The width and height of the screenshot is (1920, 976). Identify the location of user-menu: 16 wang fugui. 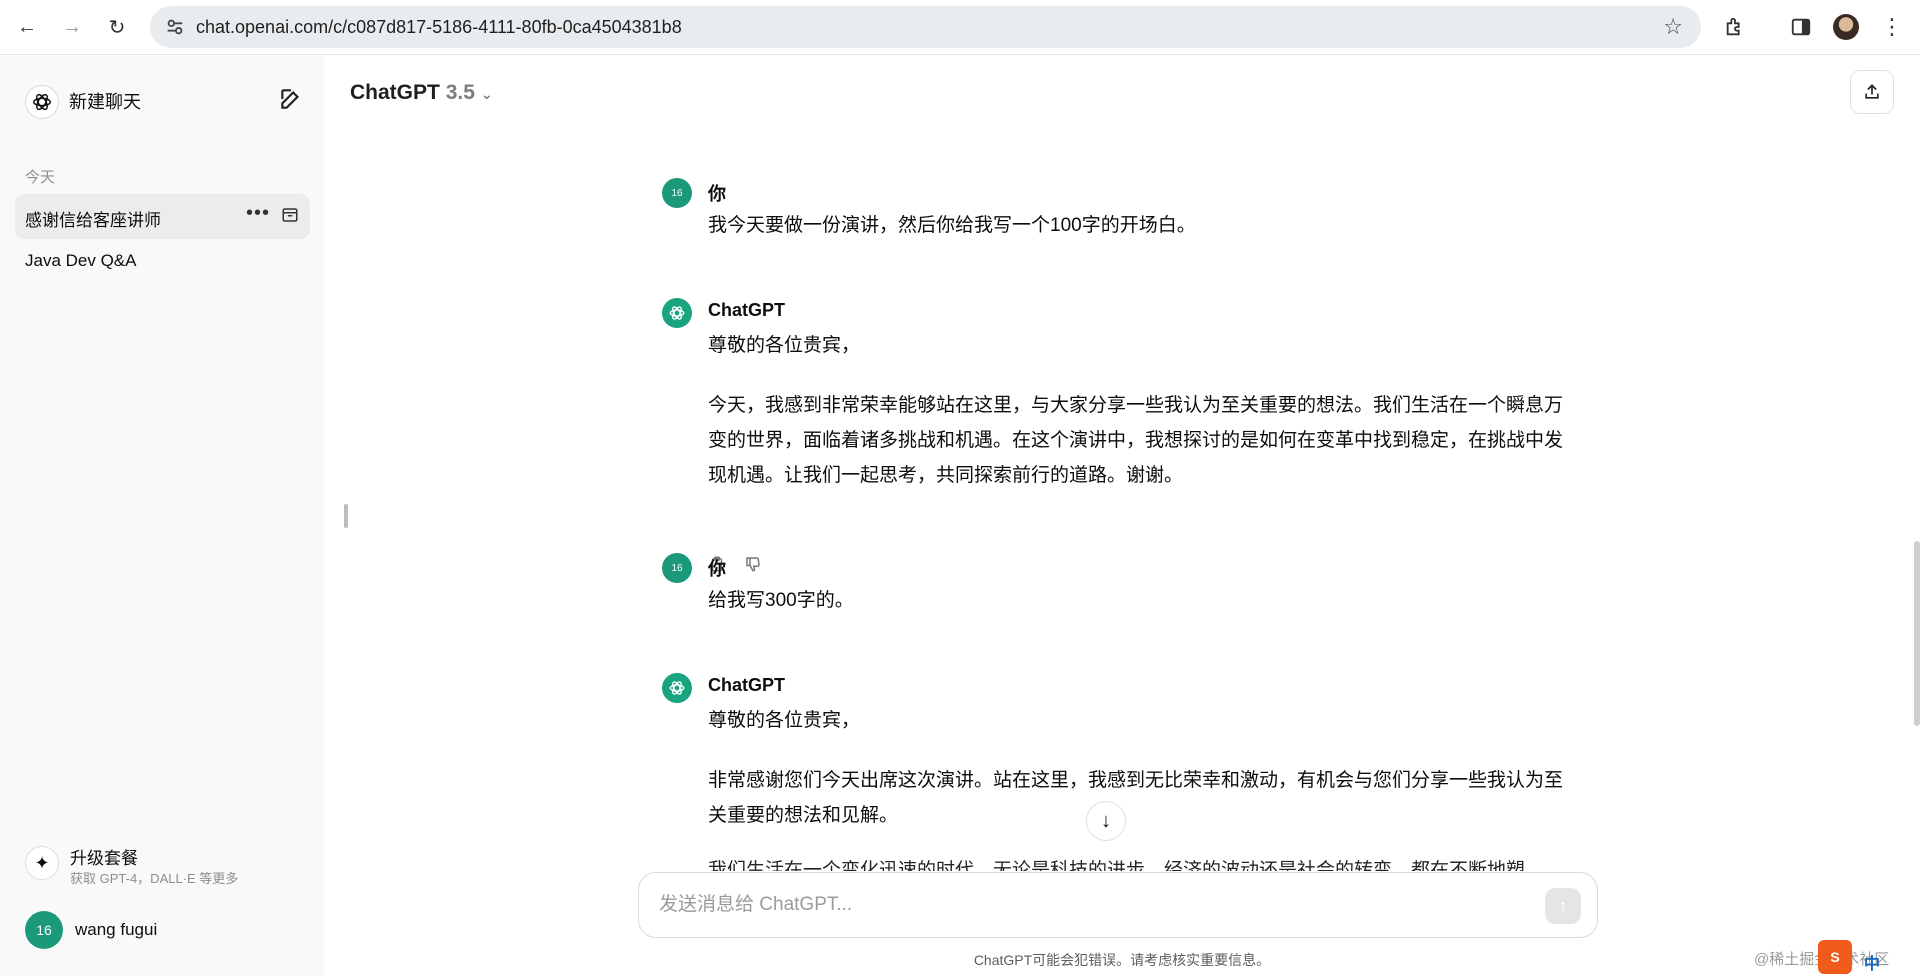
(91, 930).